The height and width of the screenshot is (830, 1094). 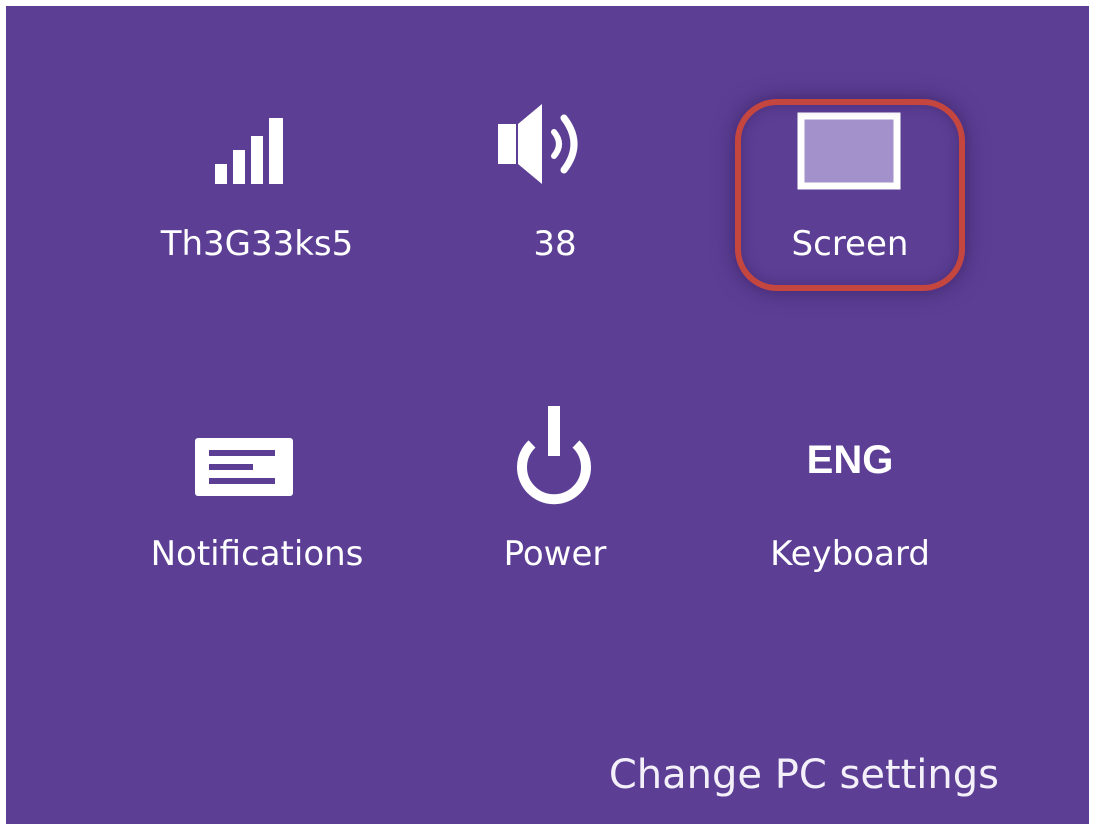 What do you see at coordinates (555, 554) in the screenshot?
I see `power-label: Power` at bounding box center [555, 554].